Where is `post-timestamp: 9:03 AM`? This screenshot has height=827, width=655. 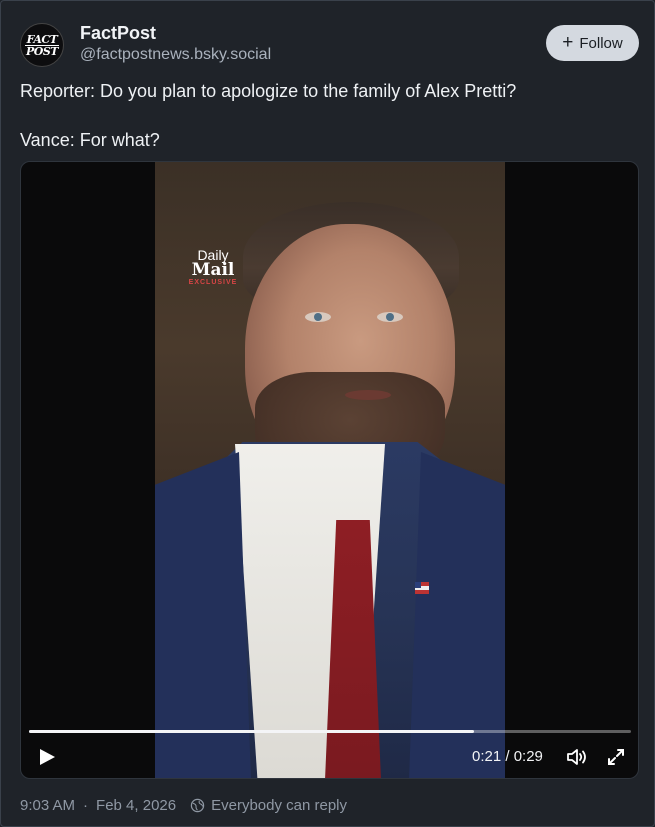 post-timestamp: 9:03 AM is located at coordinates (47, 805).